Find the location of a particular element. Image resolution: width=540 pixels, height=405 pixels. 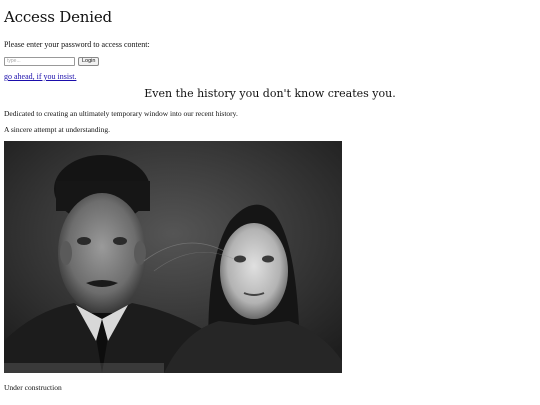

attempt-text: A sincere attempt at understanding. is located at coordinates (57, 129).